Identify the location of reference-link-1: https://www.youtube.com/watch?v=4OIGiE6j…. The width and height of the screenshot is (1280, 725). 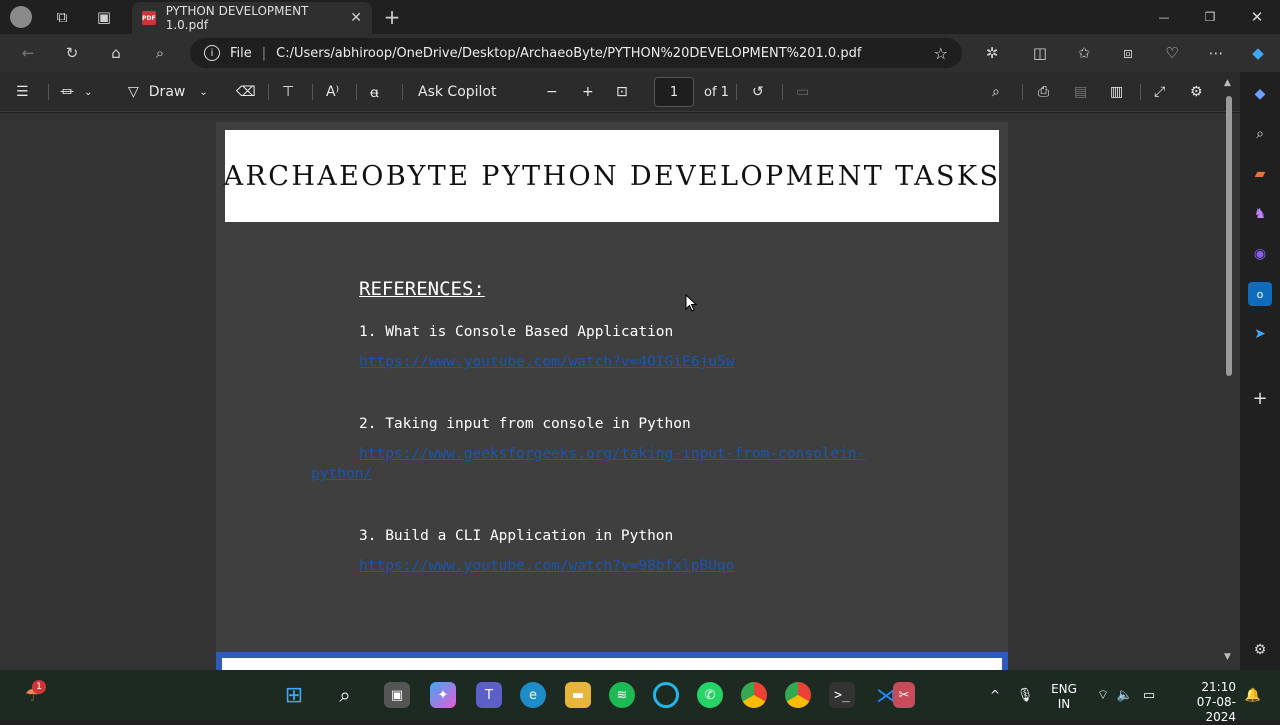
(546, 362).